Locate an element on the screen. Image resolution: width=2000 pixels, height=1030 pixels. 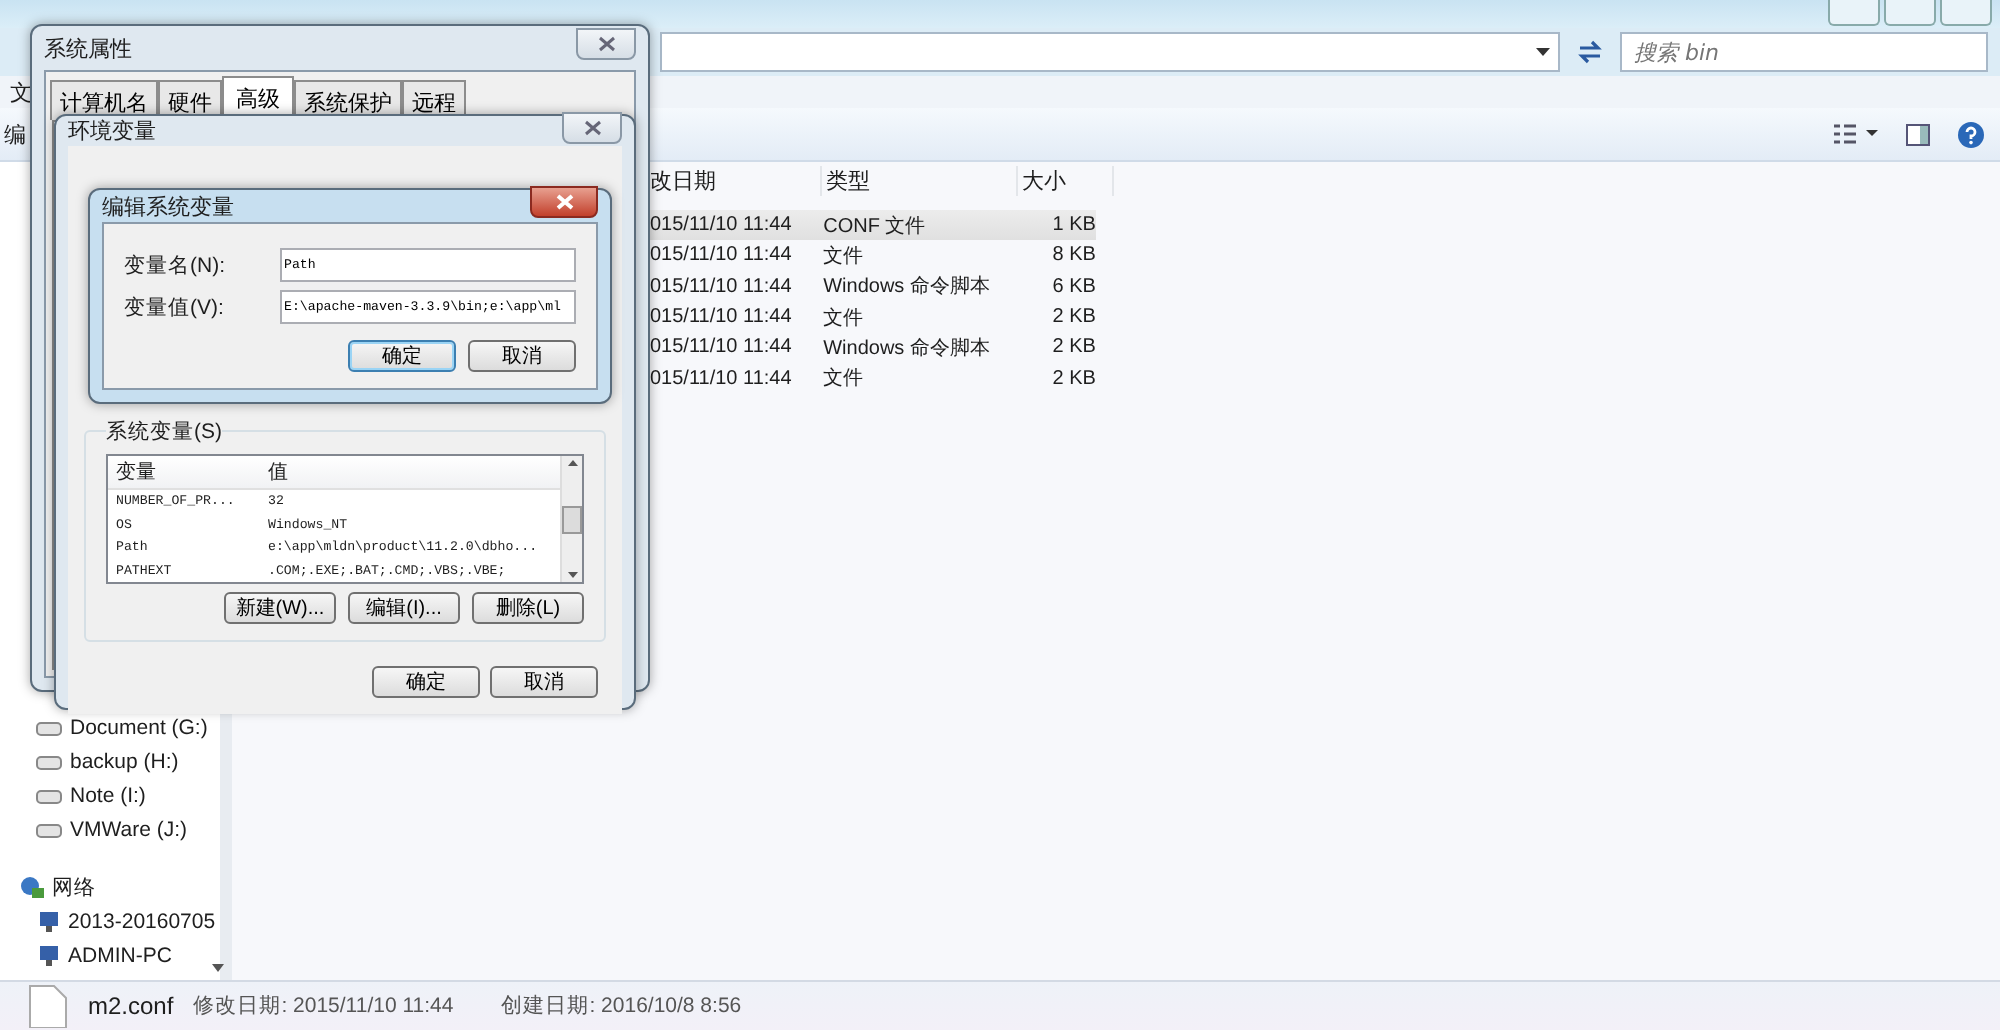
field-label: 变量值(V): is located at coordinates (175, 307).